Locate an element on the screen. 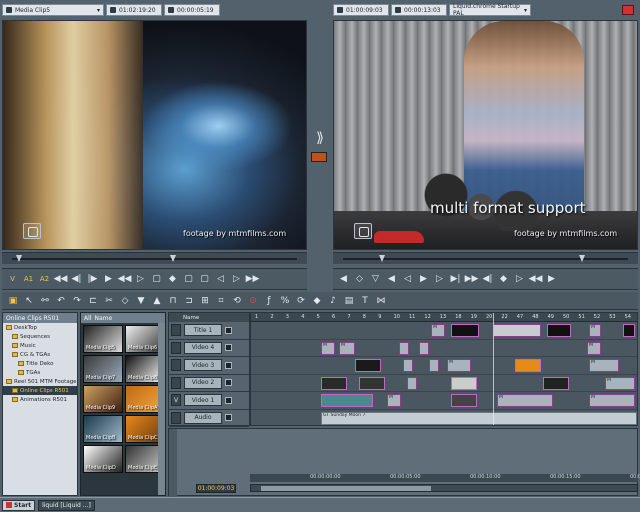 The height and width of the screenshot is (512, 640). track-video3: M M is located at coordinates (444, 366).